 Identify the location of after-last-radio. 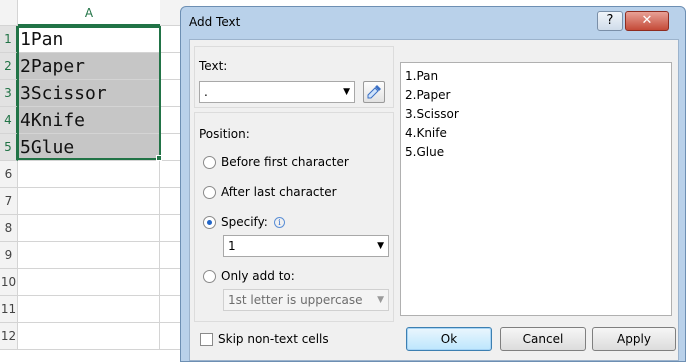
(209, 192).